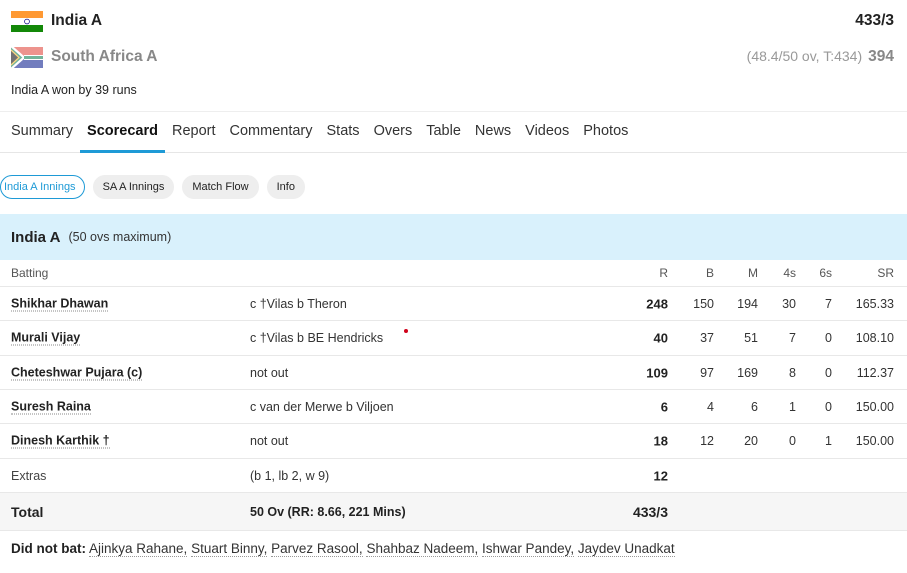  Describe the element at coordinates (528, 549) in the screenshot. I see `did-not-bat-player: Ishwar Pandey,` at that location.